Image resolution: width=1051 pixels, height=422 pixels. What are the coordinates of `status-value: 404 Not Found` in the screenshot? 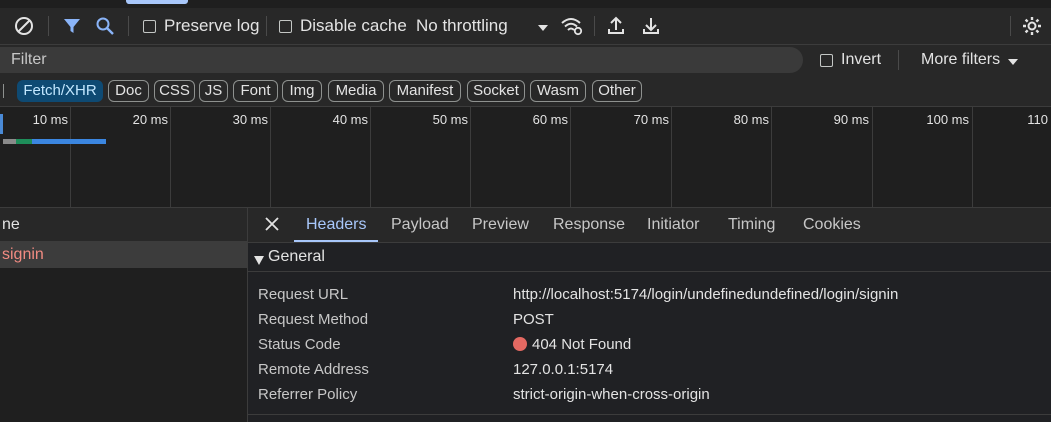 It's located at (572, 344).